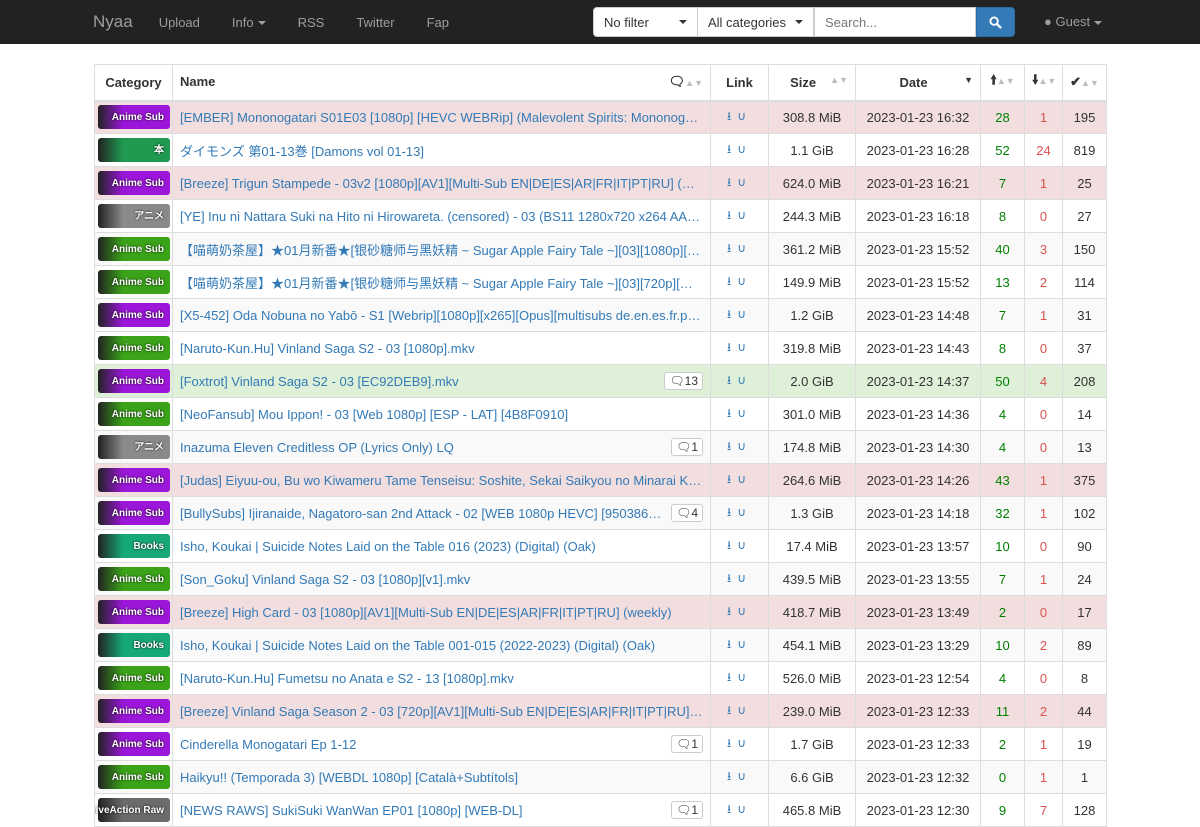 The image size is (1200, 827). What do you see at coordinates (1073, 21) in the screenshot?
I see `user-menu: ● Guest` at bounding box center [1073, 21].